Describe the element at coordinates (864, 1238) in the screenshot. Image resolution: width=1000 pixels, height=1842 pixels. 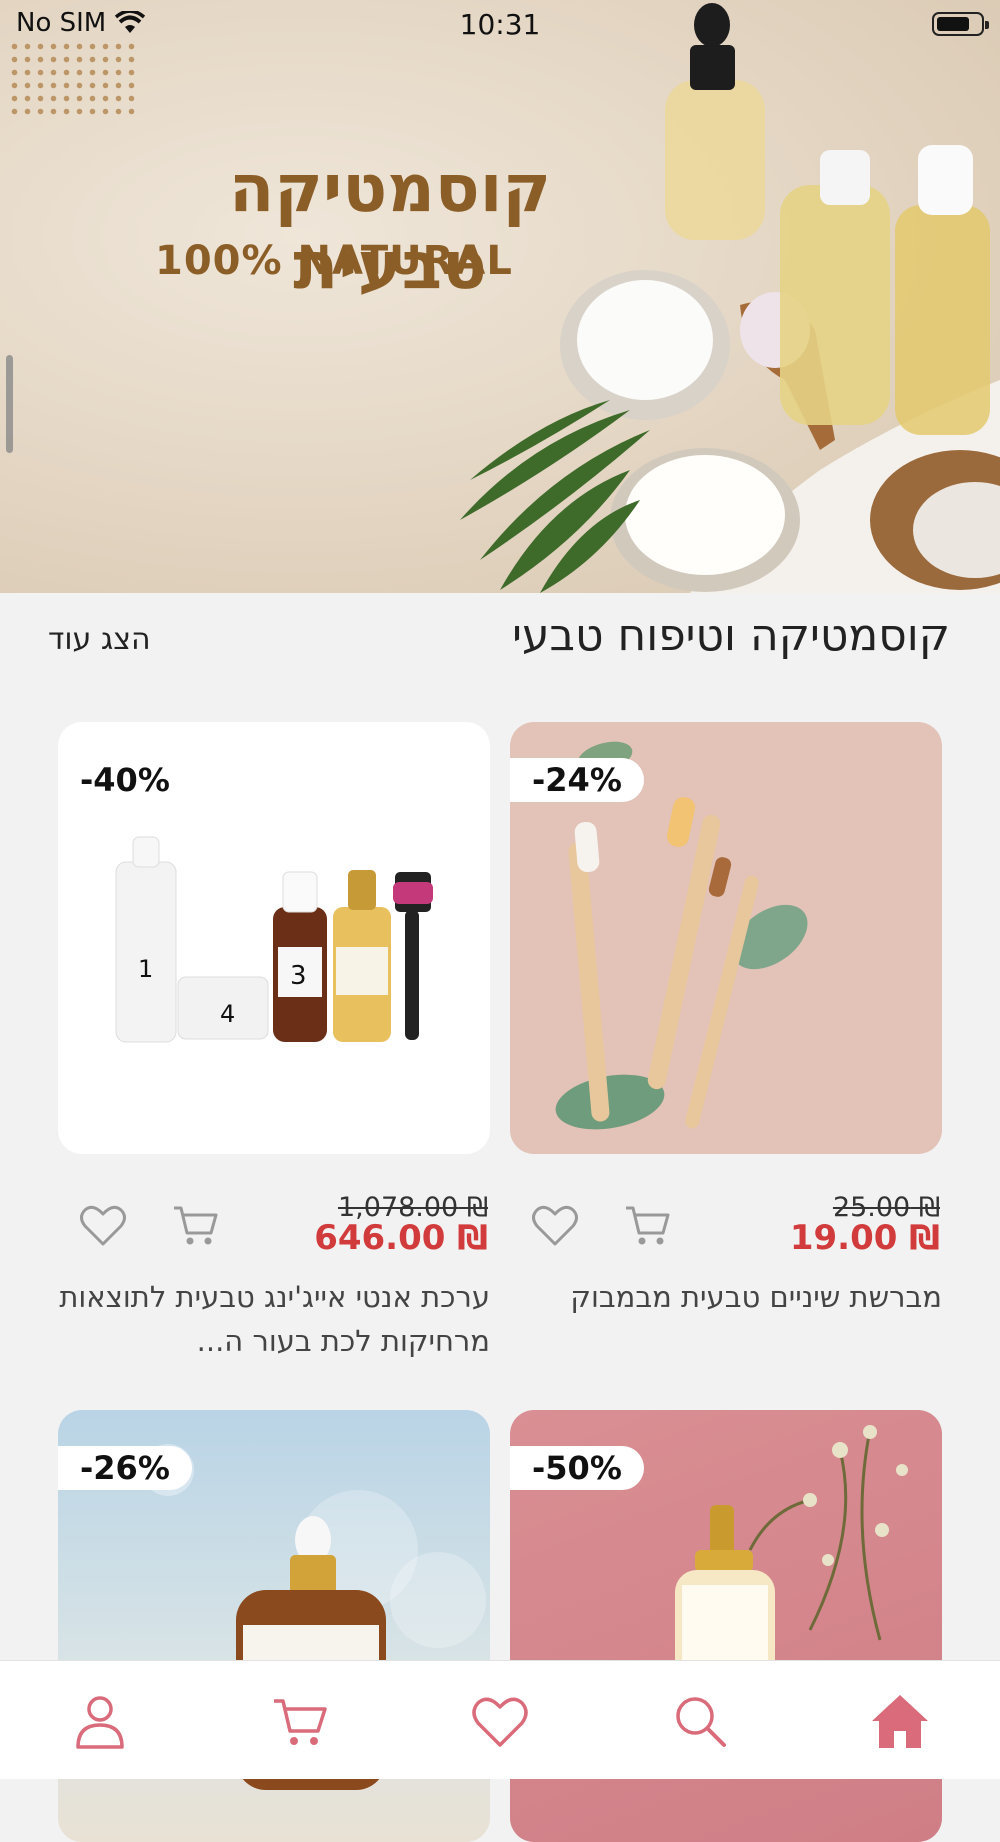
I see `price: ₪ 19.00` at that location.